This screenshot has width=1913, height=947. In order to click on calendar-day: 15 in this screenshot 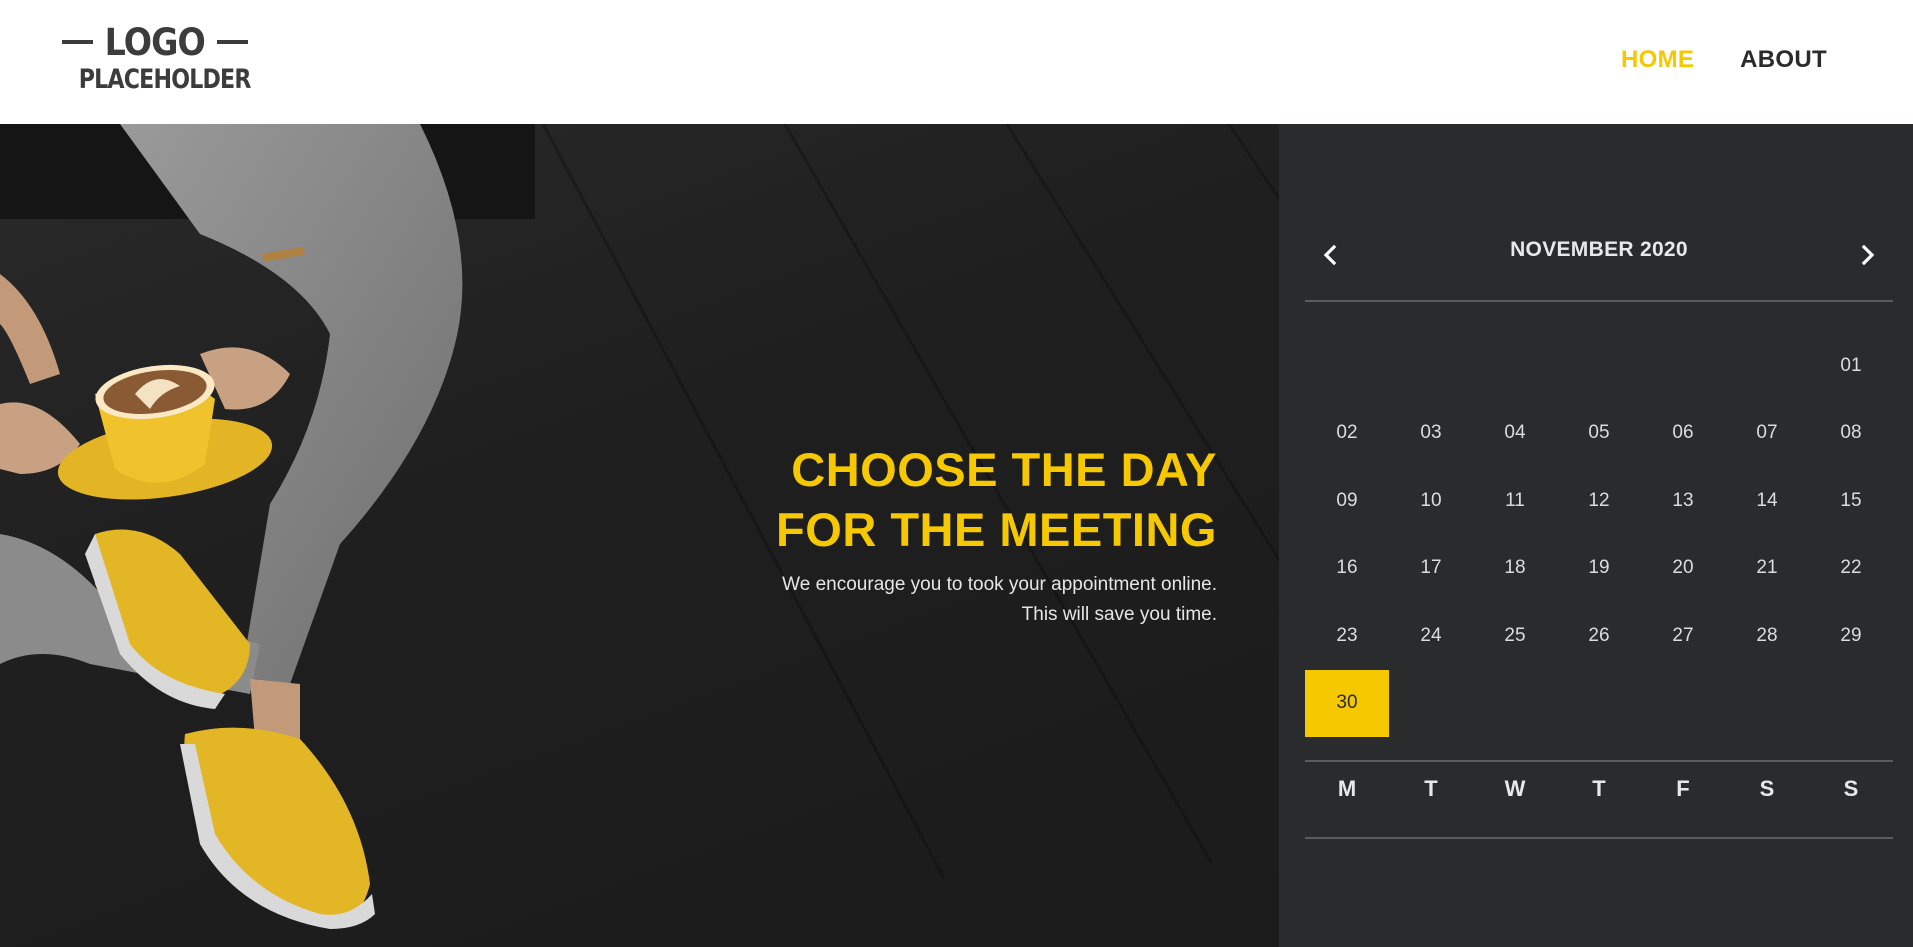, I will do `click(1851, 501)`.